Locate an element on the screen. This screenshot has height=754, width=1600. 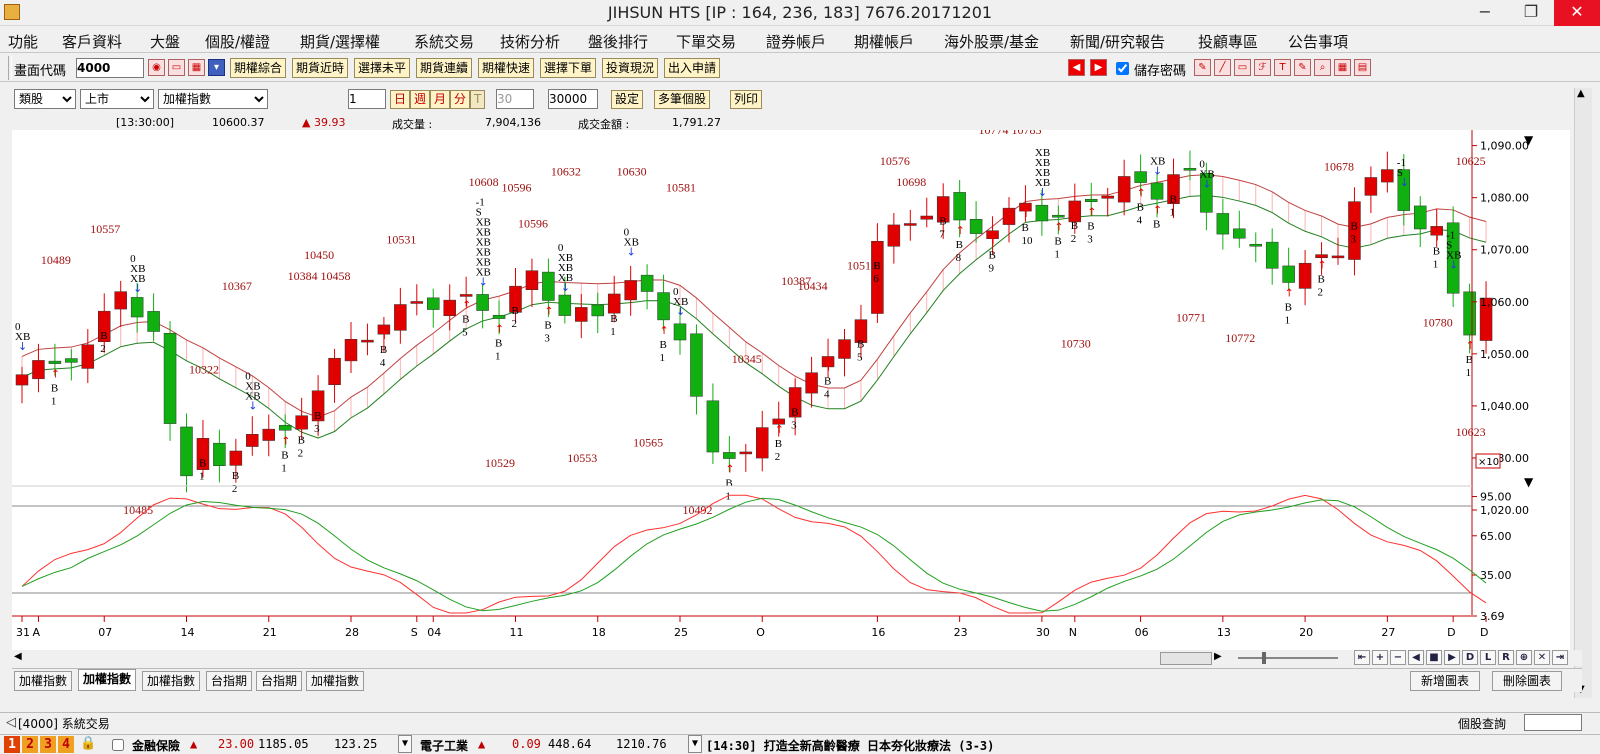
magnify-icon: ⊕ is located at coordinates (1524, 657).